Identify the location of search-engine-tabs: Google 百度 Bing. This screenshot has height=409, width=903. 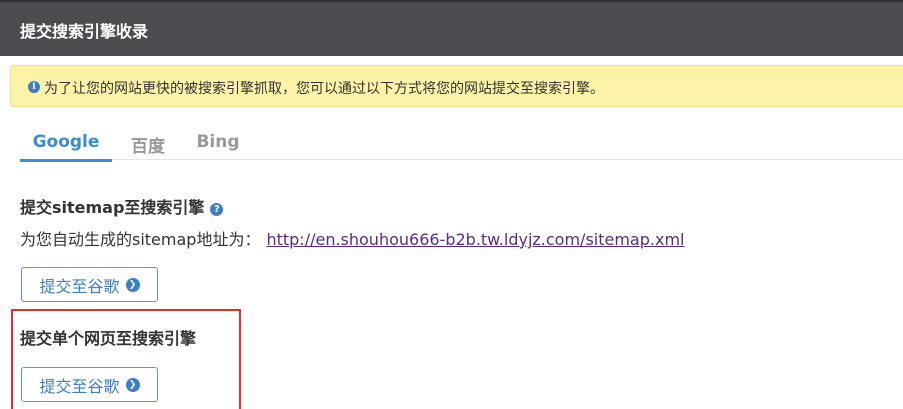
(461, 146).